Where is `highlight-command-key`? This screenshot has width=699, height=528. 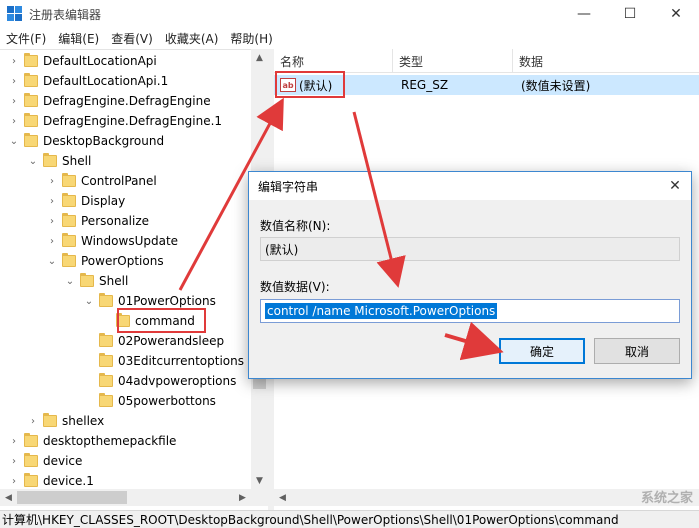 highlight-command-key is located at coordinates (161, 320).